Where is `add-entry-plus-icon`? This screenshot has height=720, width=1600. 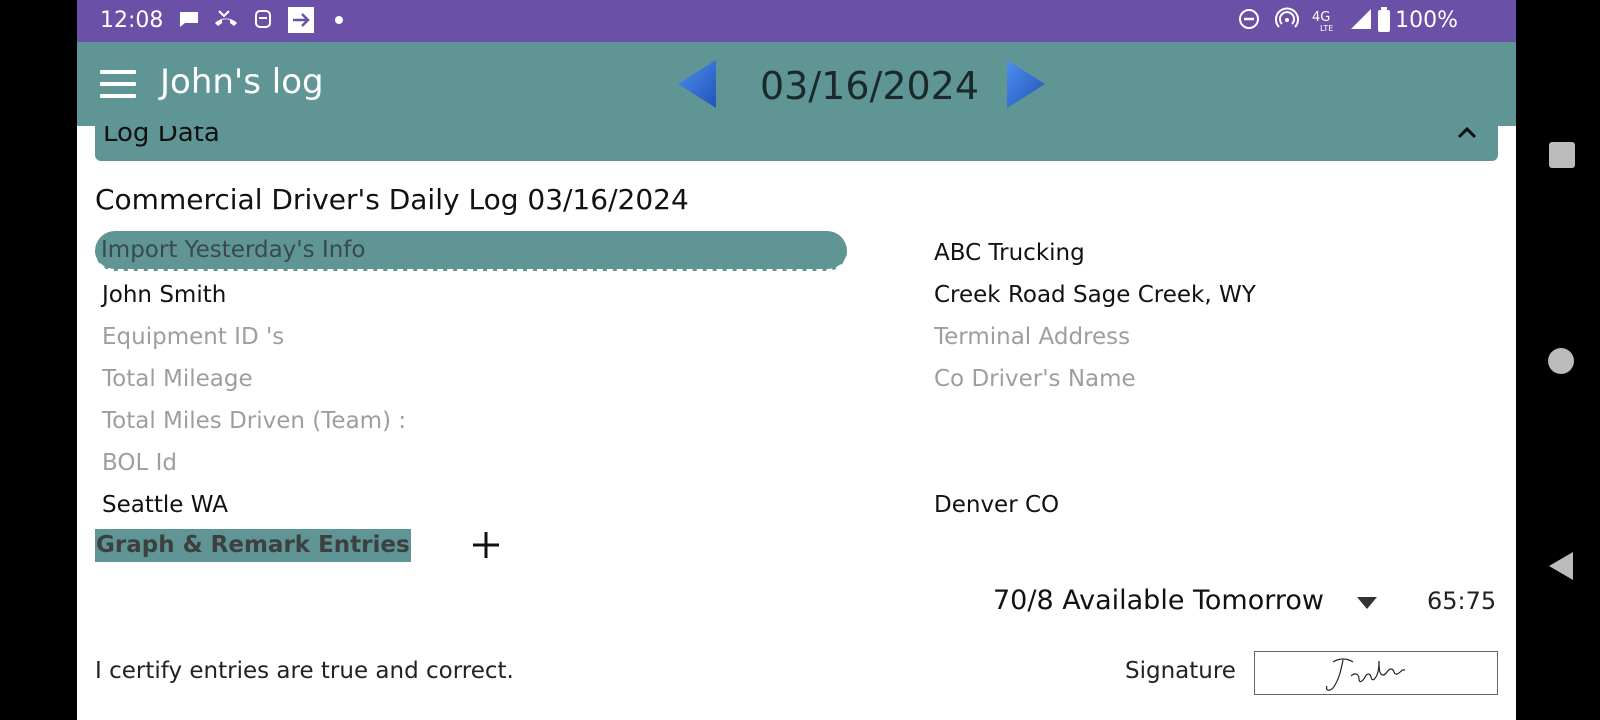 add-entry-plus-icon is located at coordinates (486, 545).